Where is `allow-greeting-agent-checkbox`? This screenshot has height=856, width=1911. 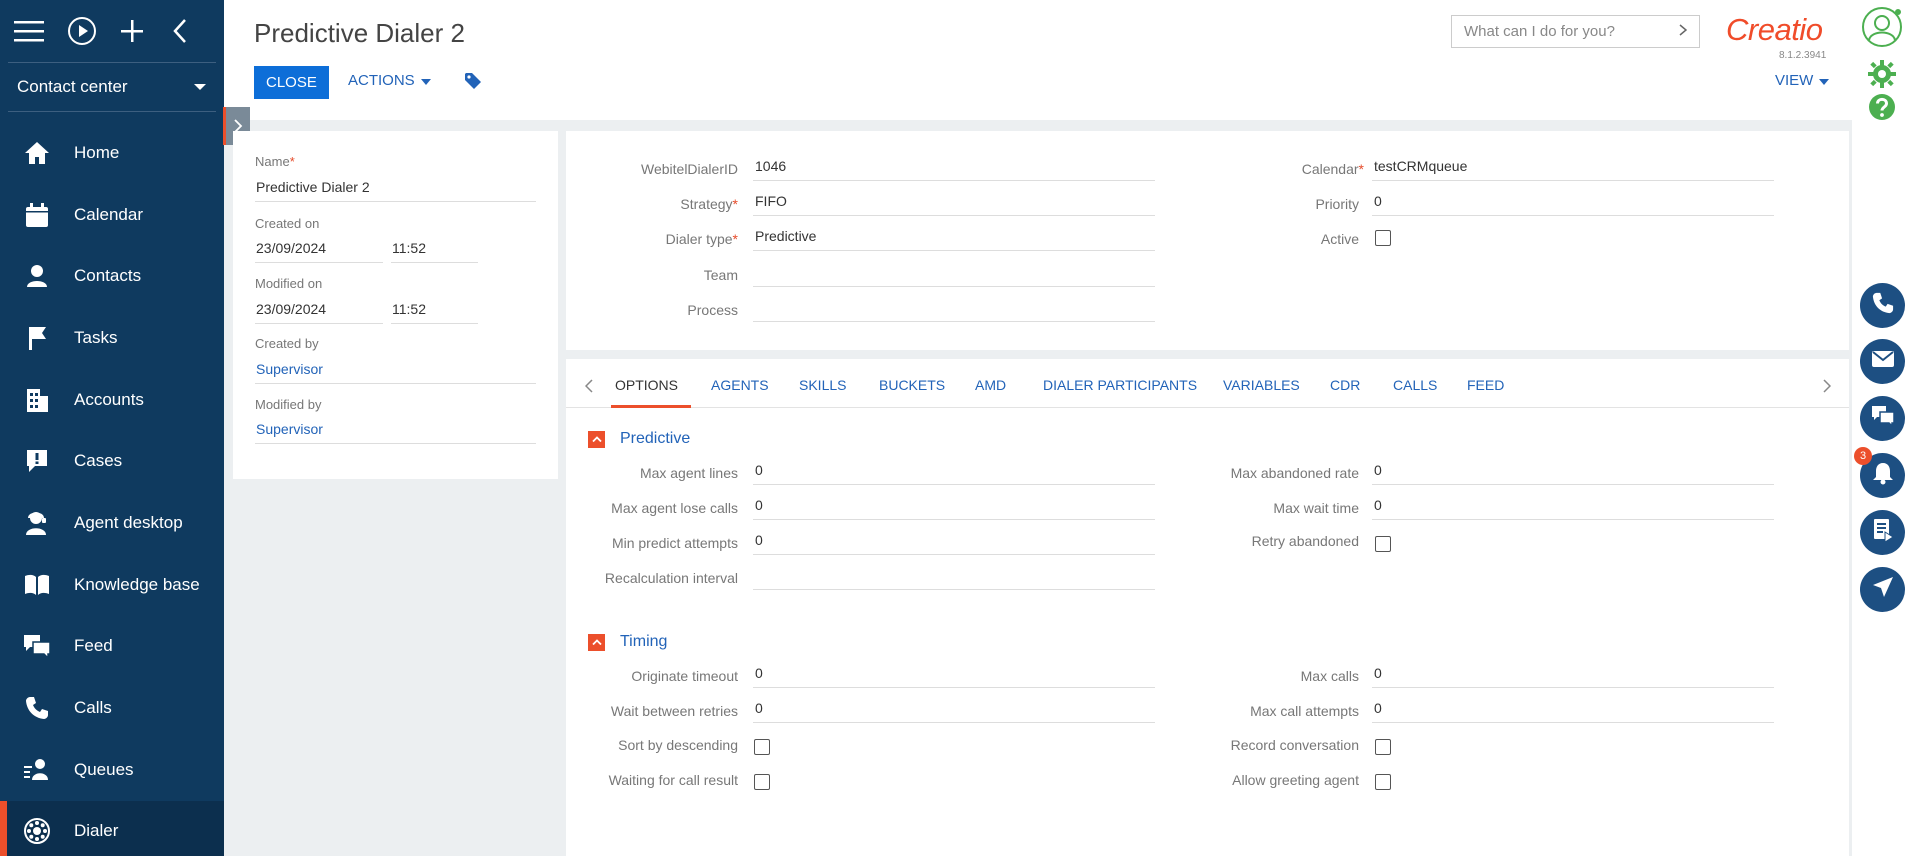
allow-greeting-agent-checkbox is located at coordinates (1383, 782).